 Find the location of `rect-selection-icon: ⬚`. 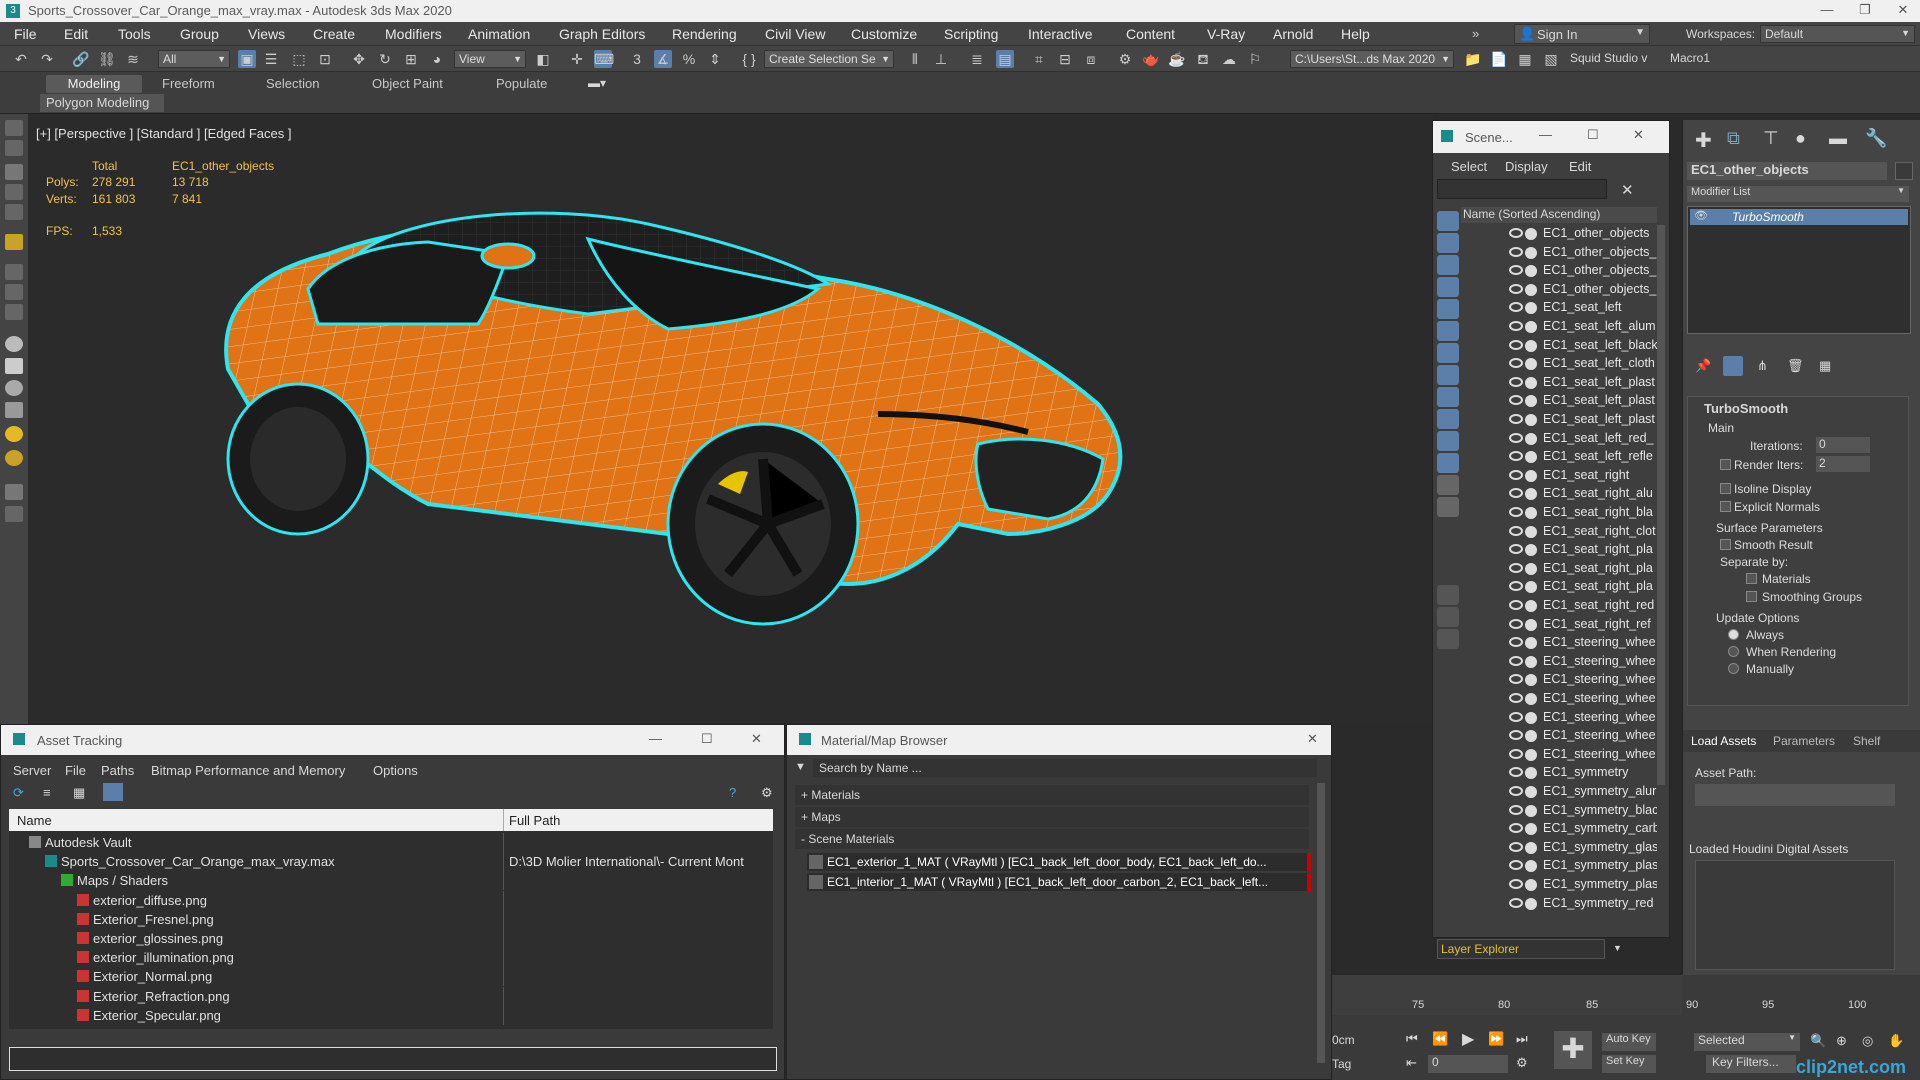

rect-selection-icon: ⬚ is located at coordinates (299, 59).